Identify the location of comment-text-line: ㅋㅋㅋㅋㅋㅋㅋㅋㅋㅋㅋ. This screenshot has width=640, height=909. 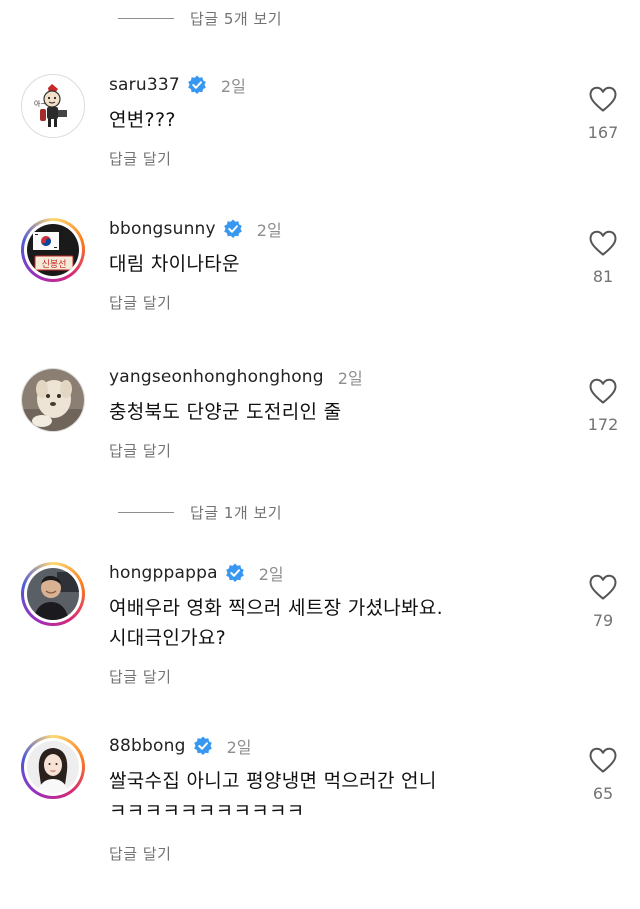
(207, 811).